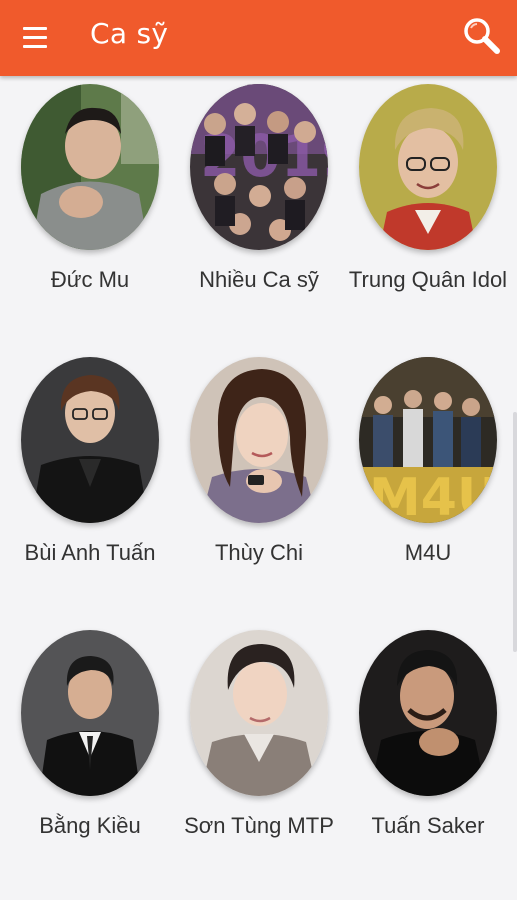  Describe the element at coordinates (129, 33) in the screenshot. I see `page-title: Ca sỹ` at that location.